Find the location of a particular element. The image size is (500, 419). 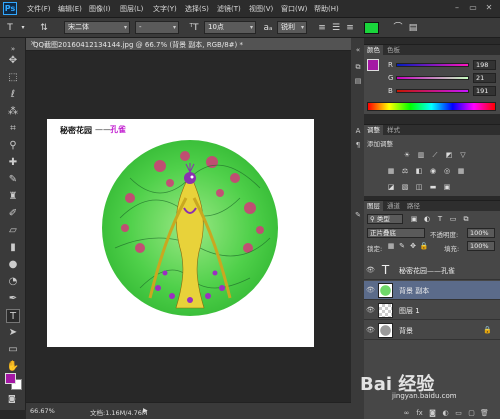

text-orientation-icon: ⇅ is located at coordinates (44, 28).